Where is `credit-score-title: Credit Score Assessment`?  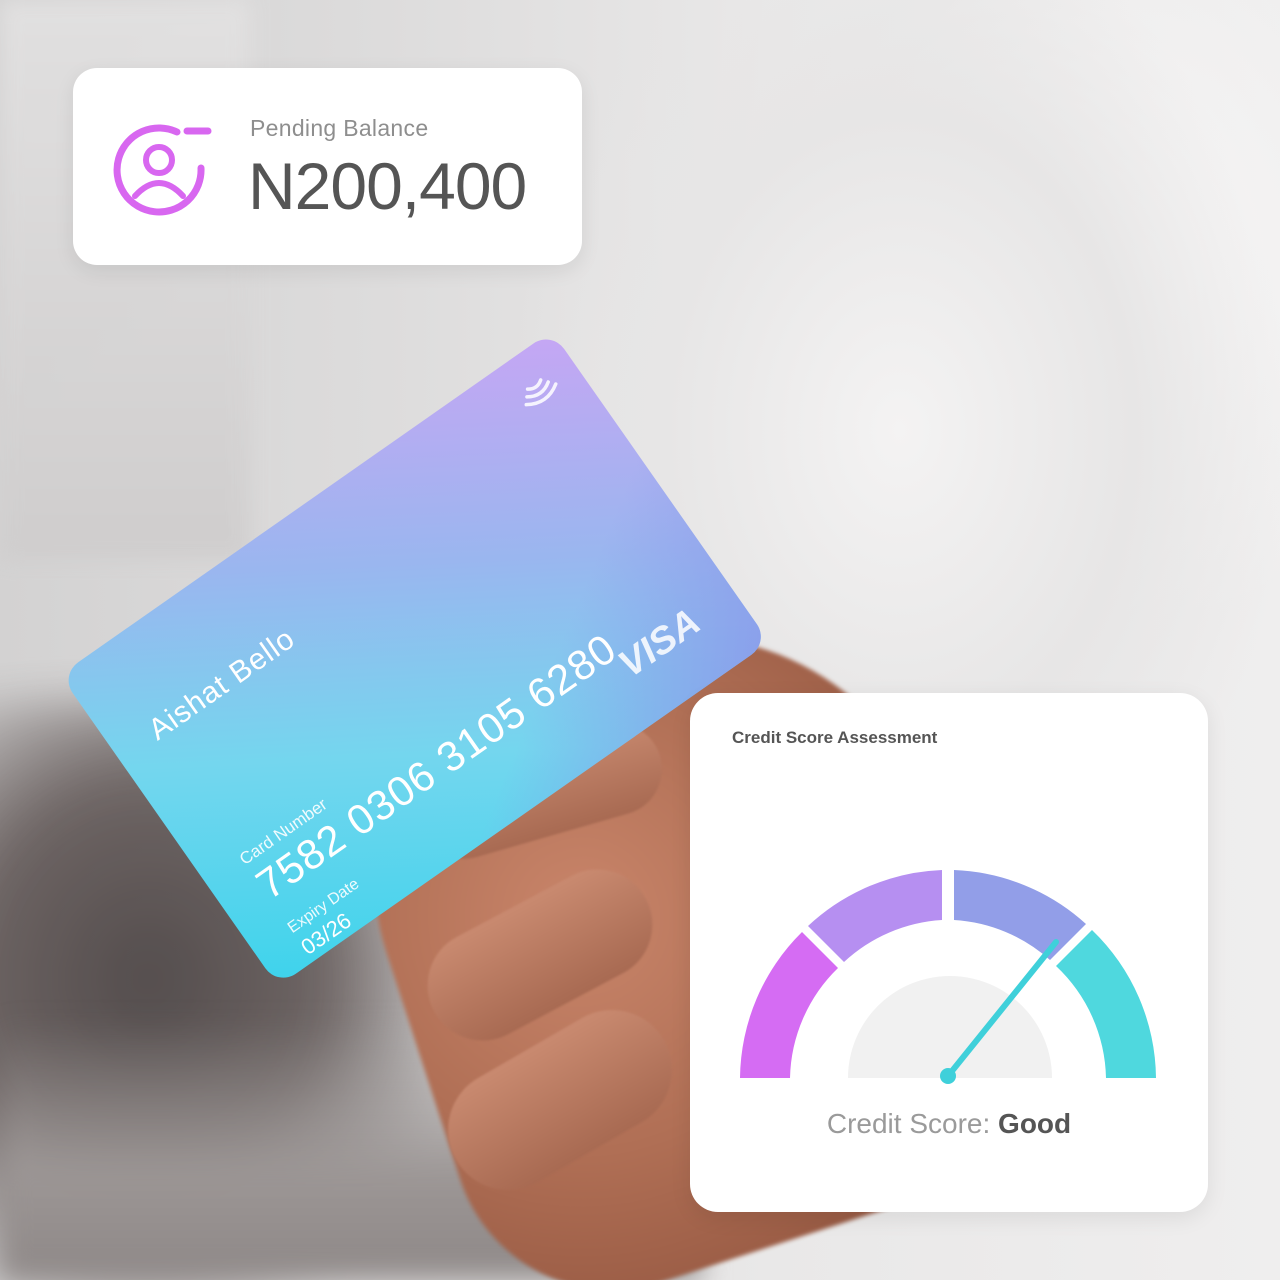 credit-score-title: Credit Score Assessment is located at coordinates (835, 737).